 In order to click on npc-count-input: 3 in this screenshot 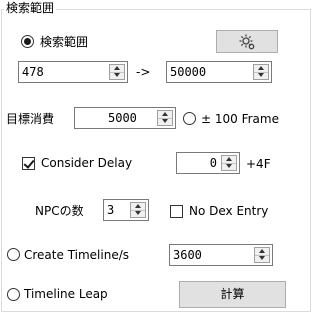, I will do `click(126, 210)`.